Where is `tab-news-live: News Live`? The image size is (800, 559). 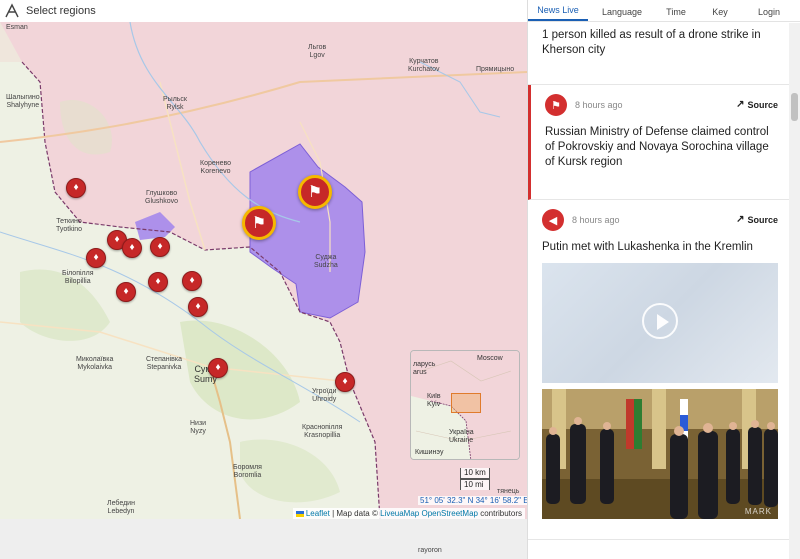
tab-news-live: News Live is located at coordinates (558, 13).